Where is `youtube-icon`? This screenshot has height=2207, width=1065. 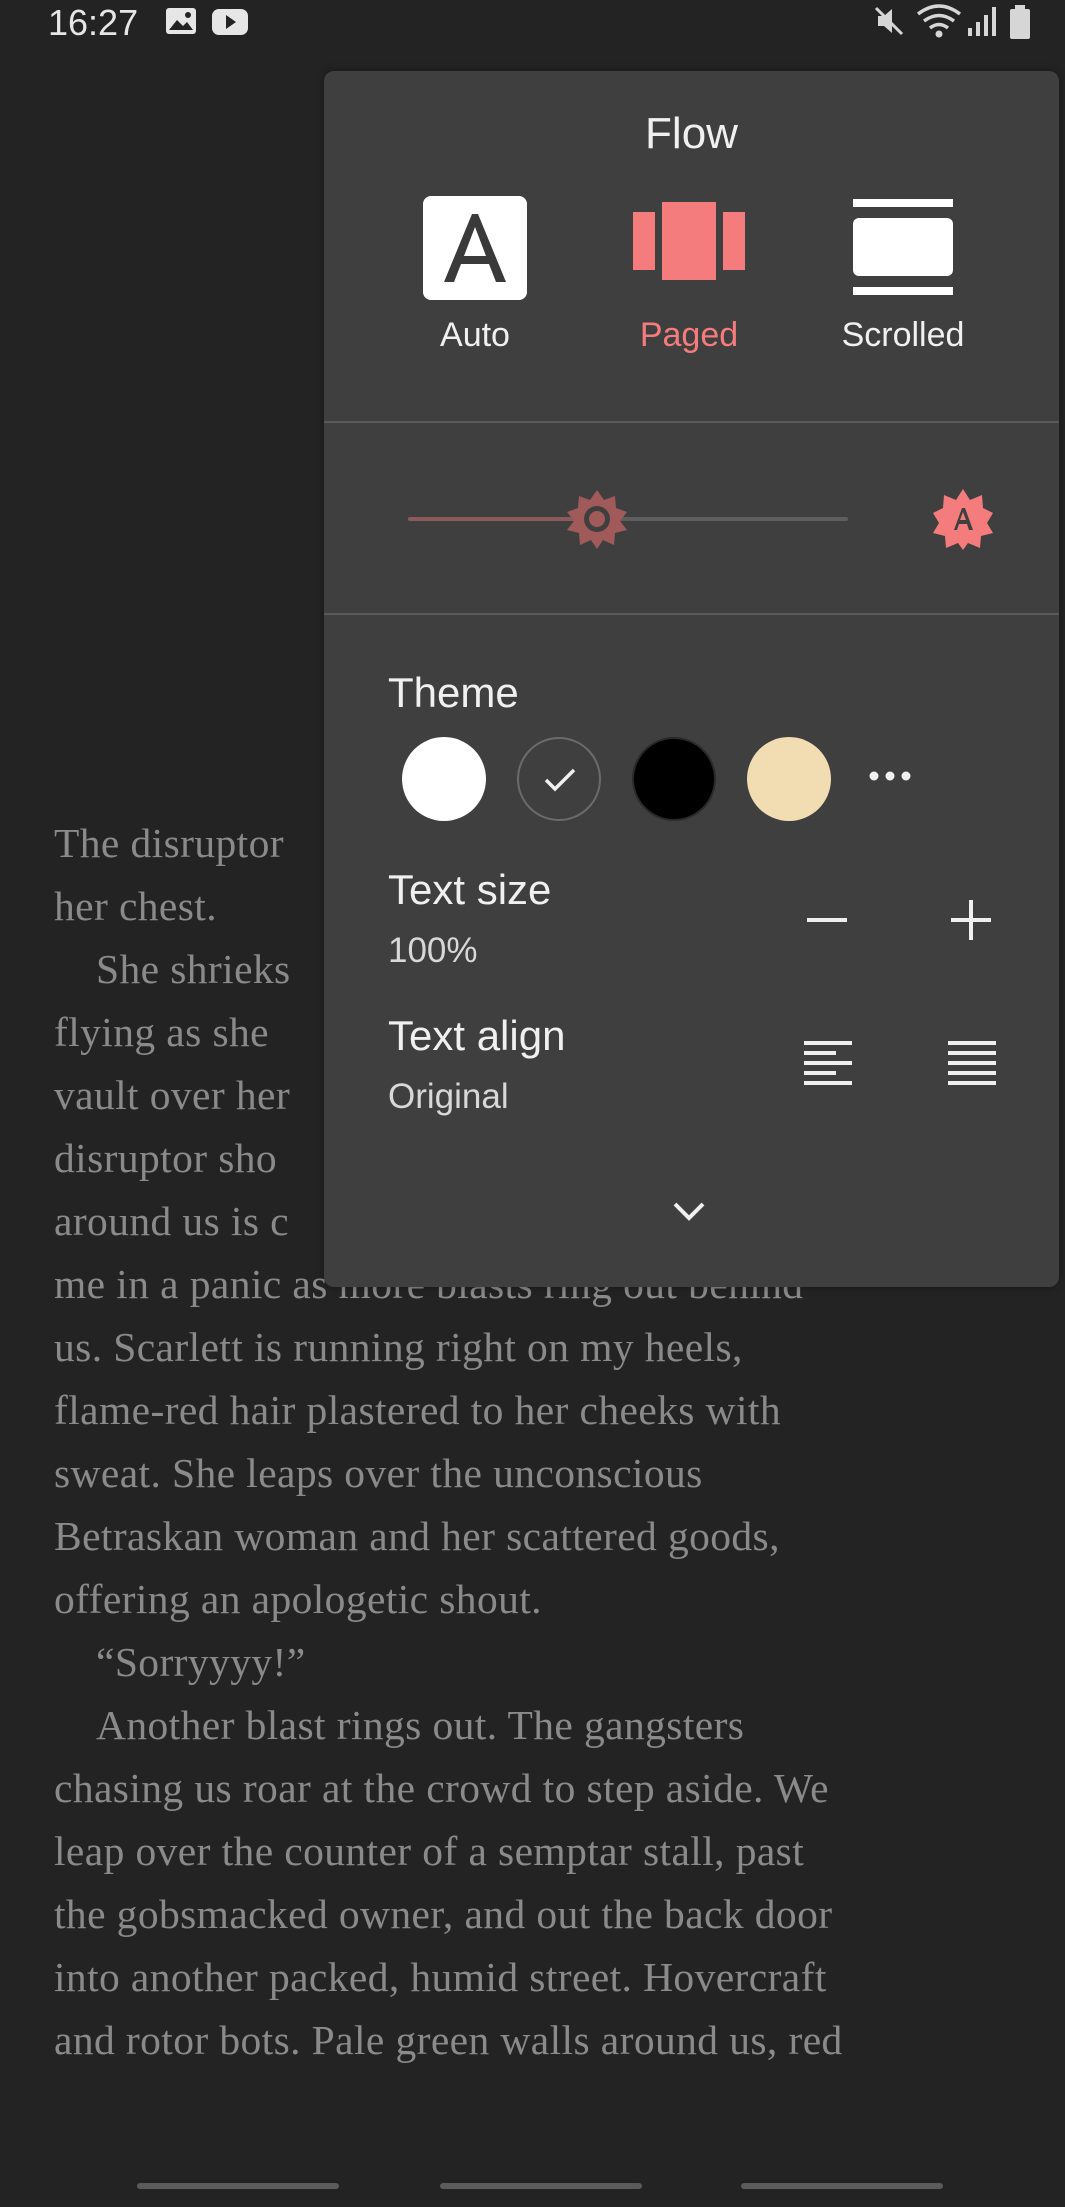
youtube-icon is located at coordinates (230, 22).